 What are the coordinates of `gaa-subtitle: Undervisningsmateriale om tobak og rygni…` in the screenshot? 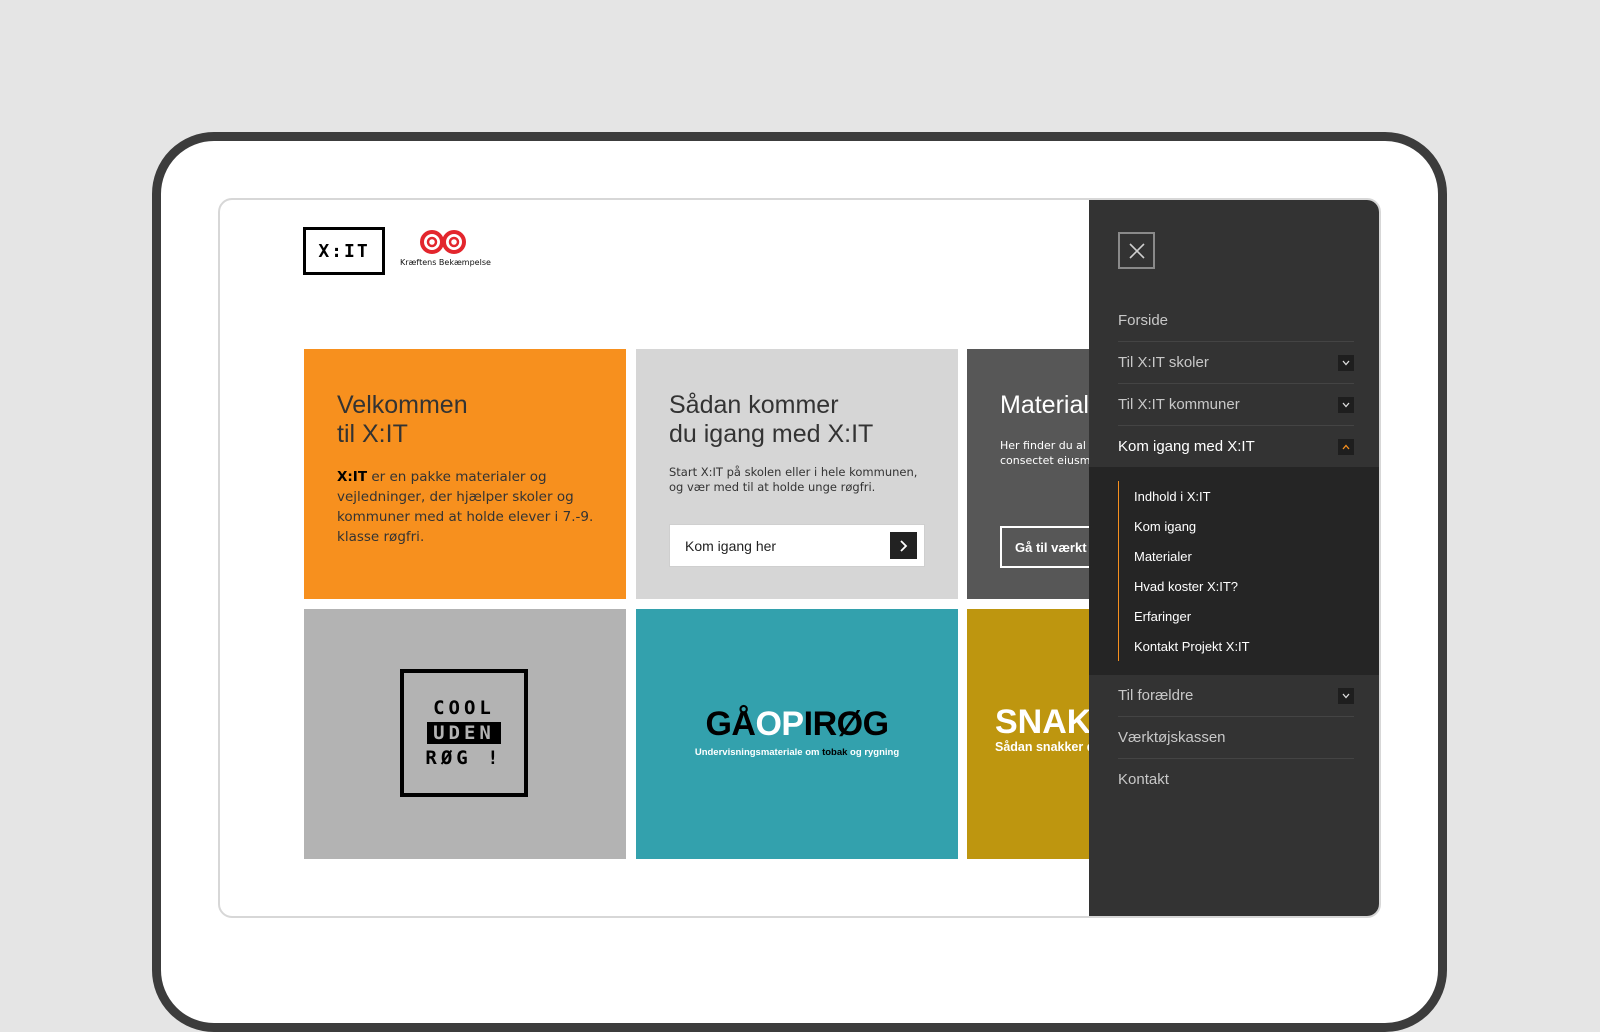 It's located at (797, 752).